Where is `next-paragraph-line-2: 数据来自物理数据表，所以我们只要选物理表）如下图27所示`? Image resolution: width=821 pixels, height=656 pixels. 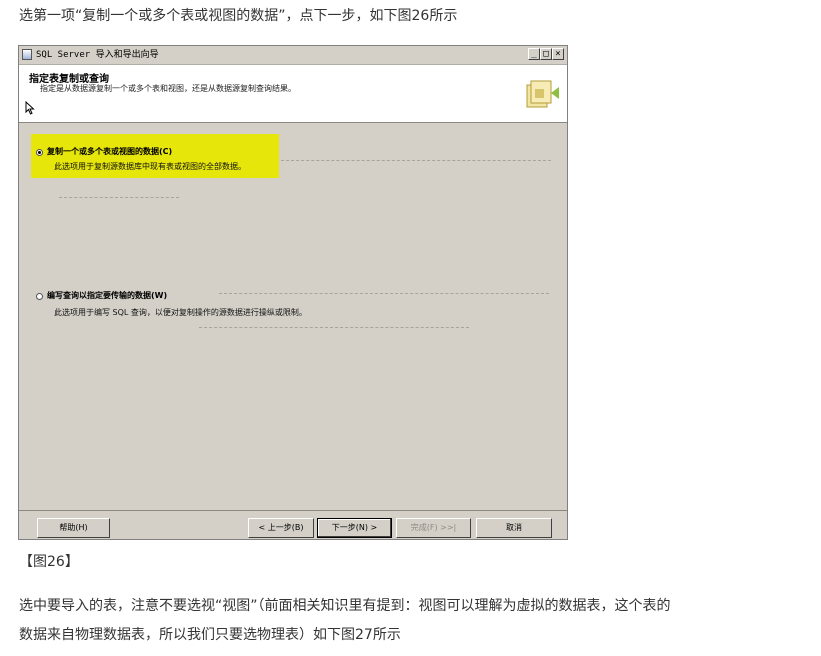
next-paragraph-line-2: 数据来自物理数据表，所以我们只要选物理表）如下图27所示 is located at coordinates (210, 635).